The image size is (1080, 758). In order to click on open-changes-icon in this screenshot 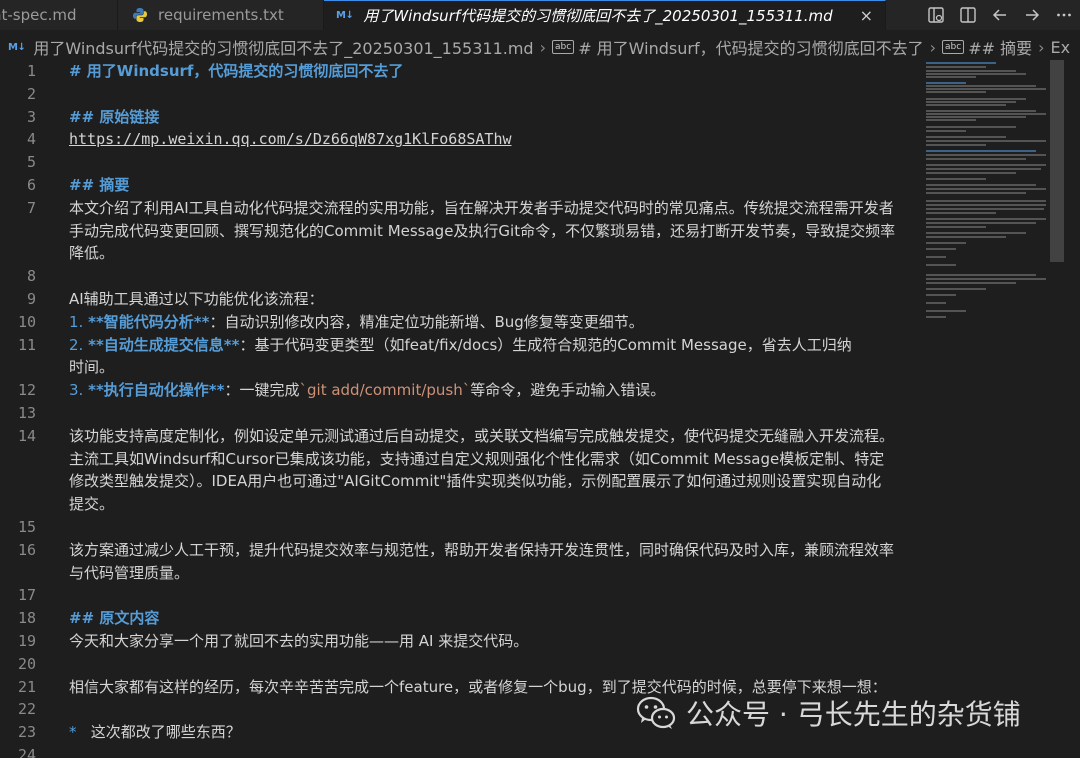, I will do `click(936, 15)`.